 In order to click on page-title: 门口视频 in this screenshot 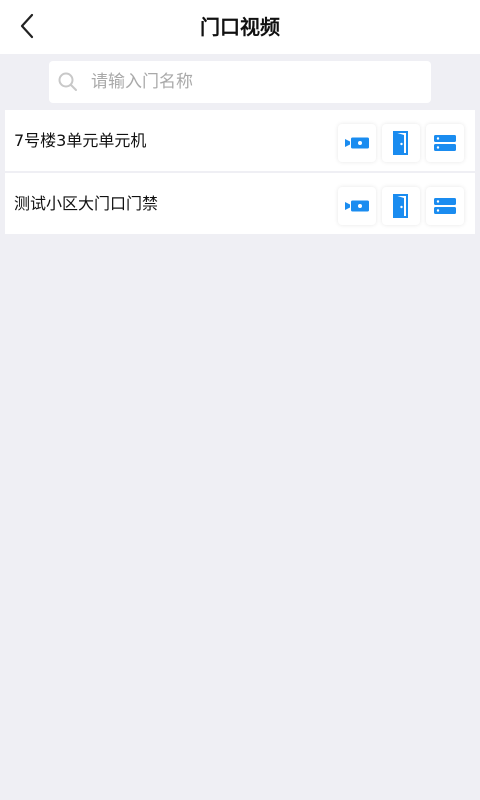, I will do `click(240, 27)`.